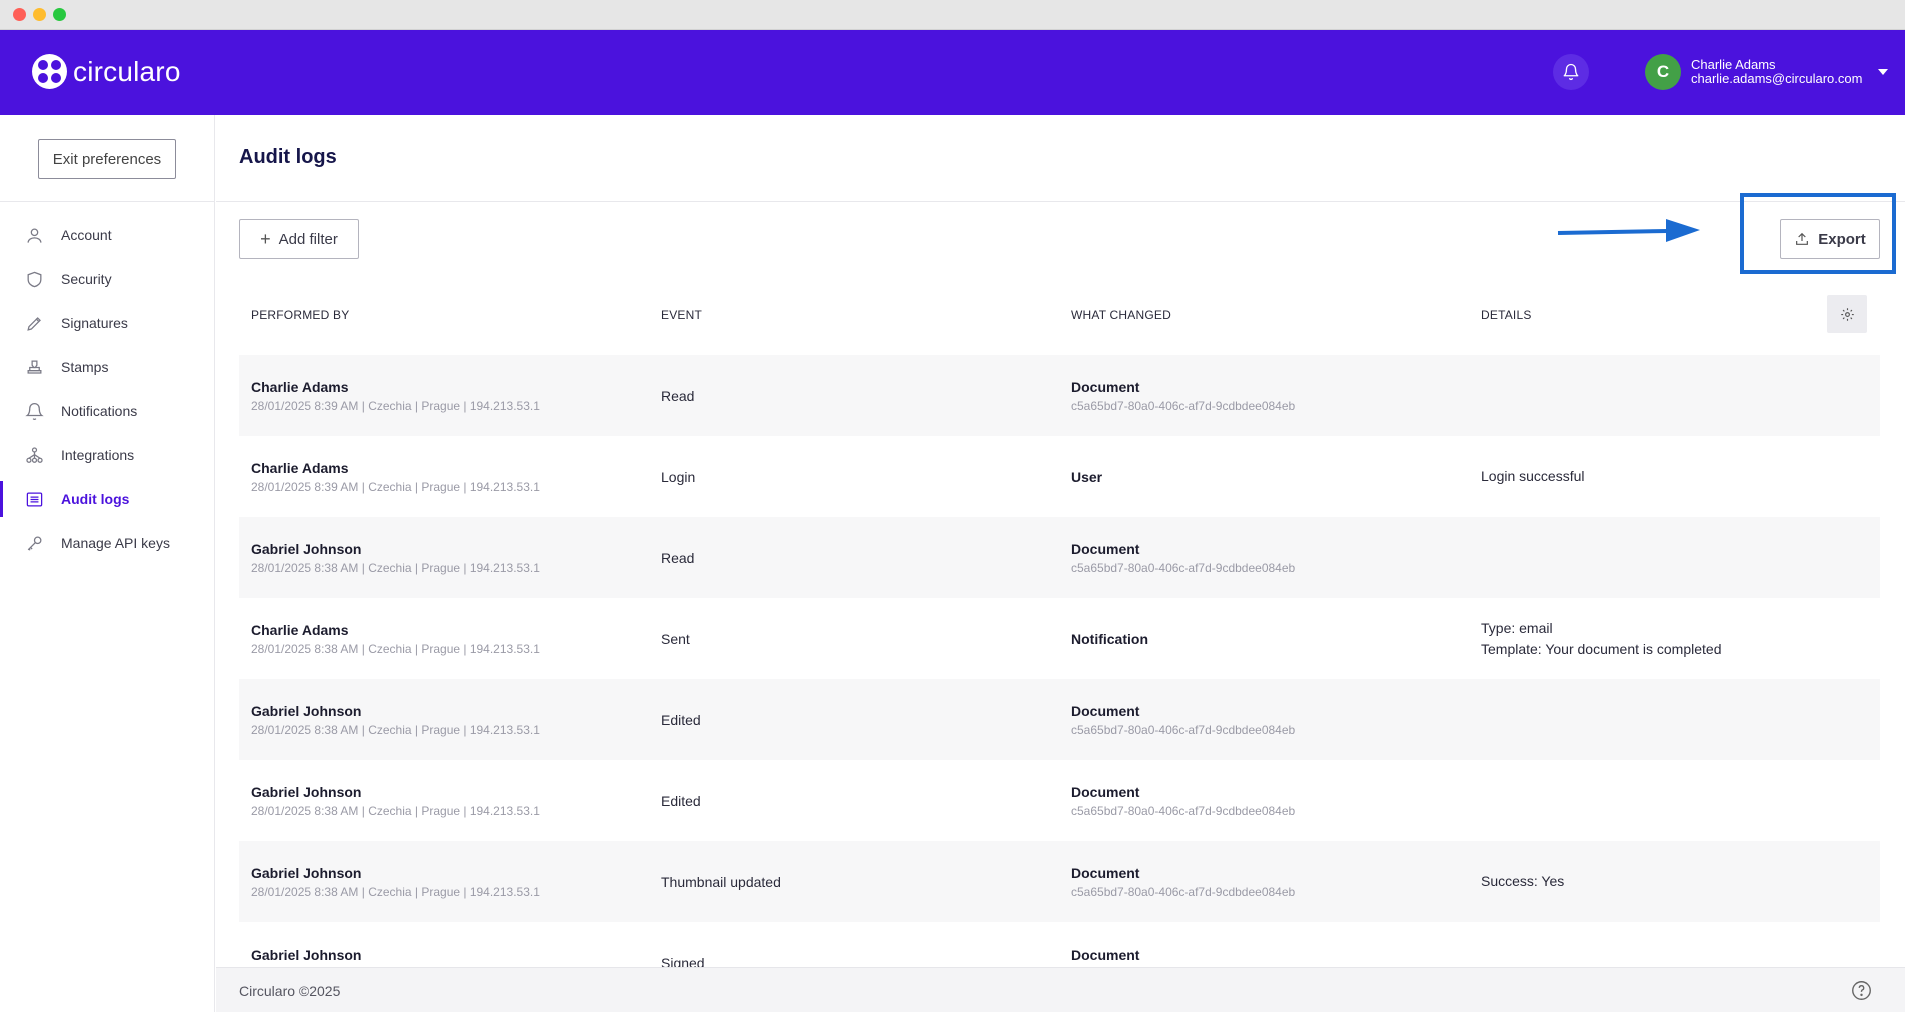 The height and width of the screenshot is (1012, 1905). What do you see at coordinates (34, 235) in the screenshot?
I see `user-icon` at bounding box center [34, 235].